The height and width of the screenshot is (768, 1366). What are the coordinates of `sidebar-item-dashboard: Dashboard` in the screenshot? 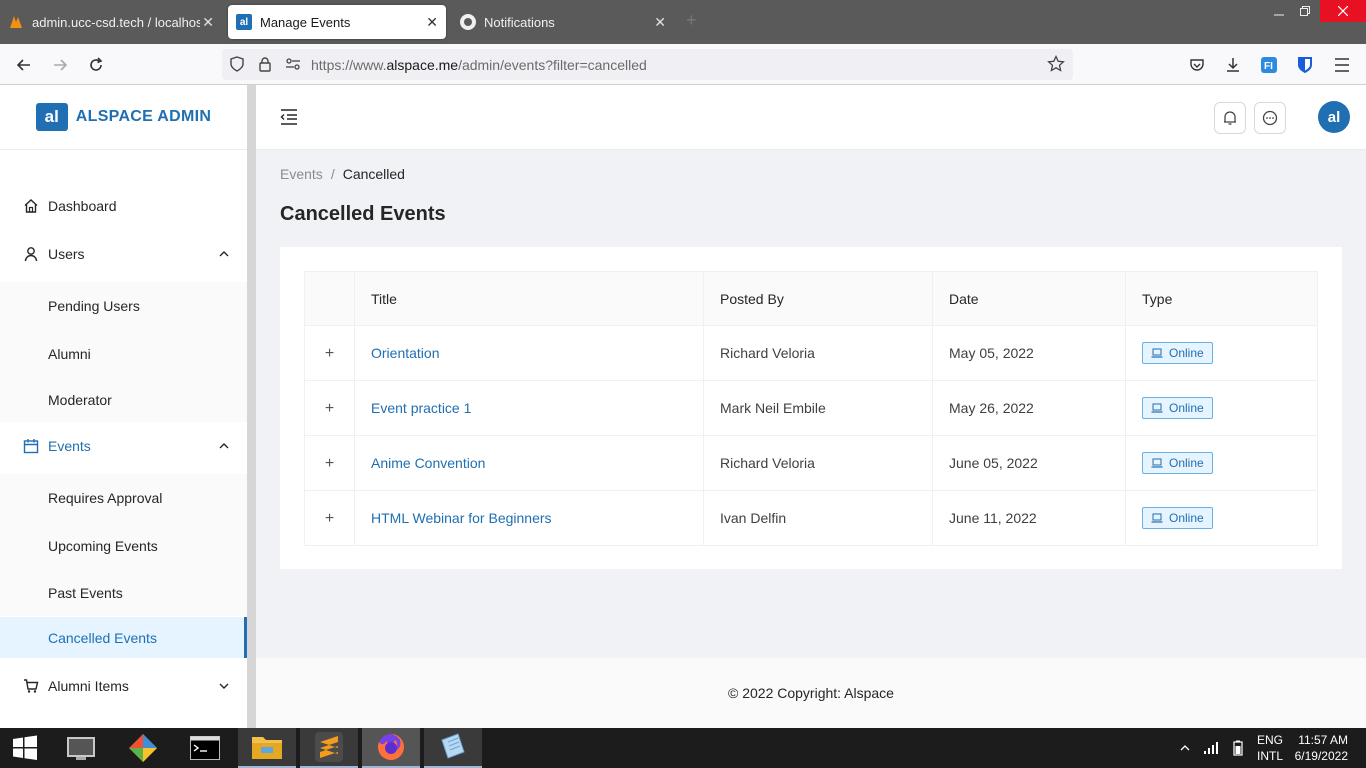 It's located at (123, 206).